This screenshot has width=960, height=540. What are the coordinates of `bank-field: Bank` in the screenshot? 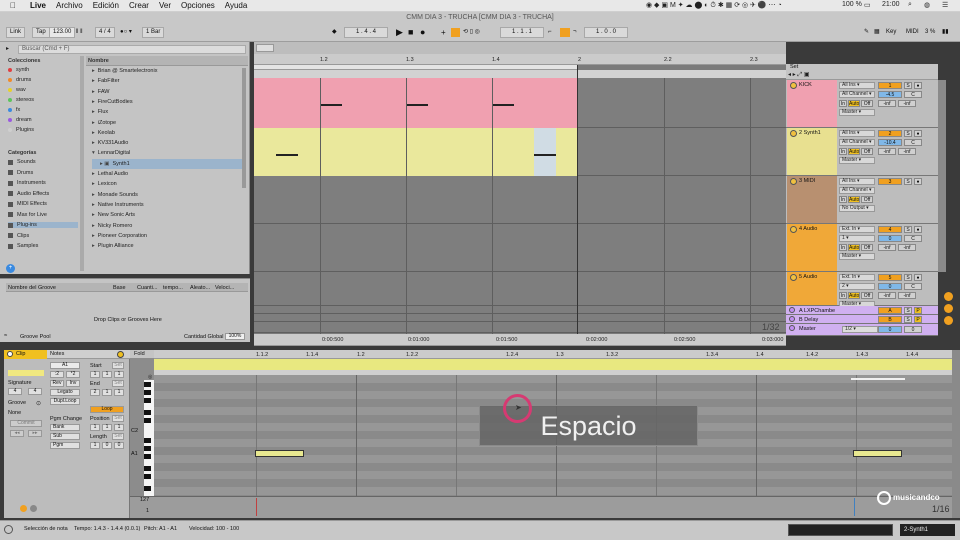 It's located at (65, 427).